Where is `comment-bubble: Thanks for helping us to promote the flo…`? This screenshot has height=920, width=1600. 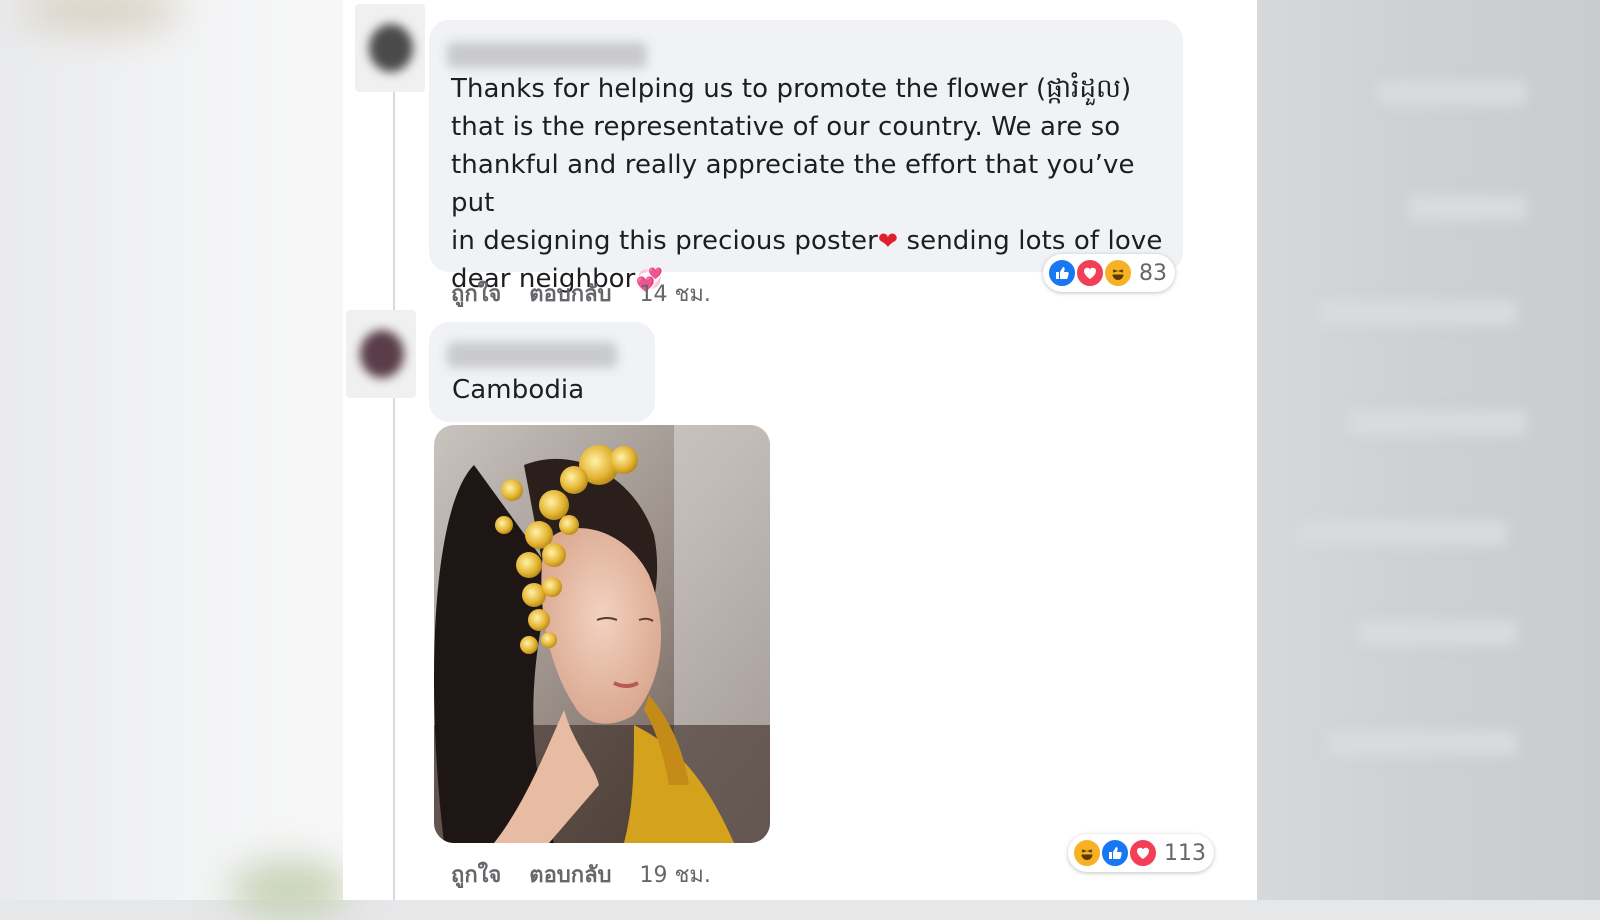 comment-bubble: Thanks for helping us to promote the flo… is located at coordinates (806, 157).